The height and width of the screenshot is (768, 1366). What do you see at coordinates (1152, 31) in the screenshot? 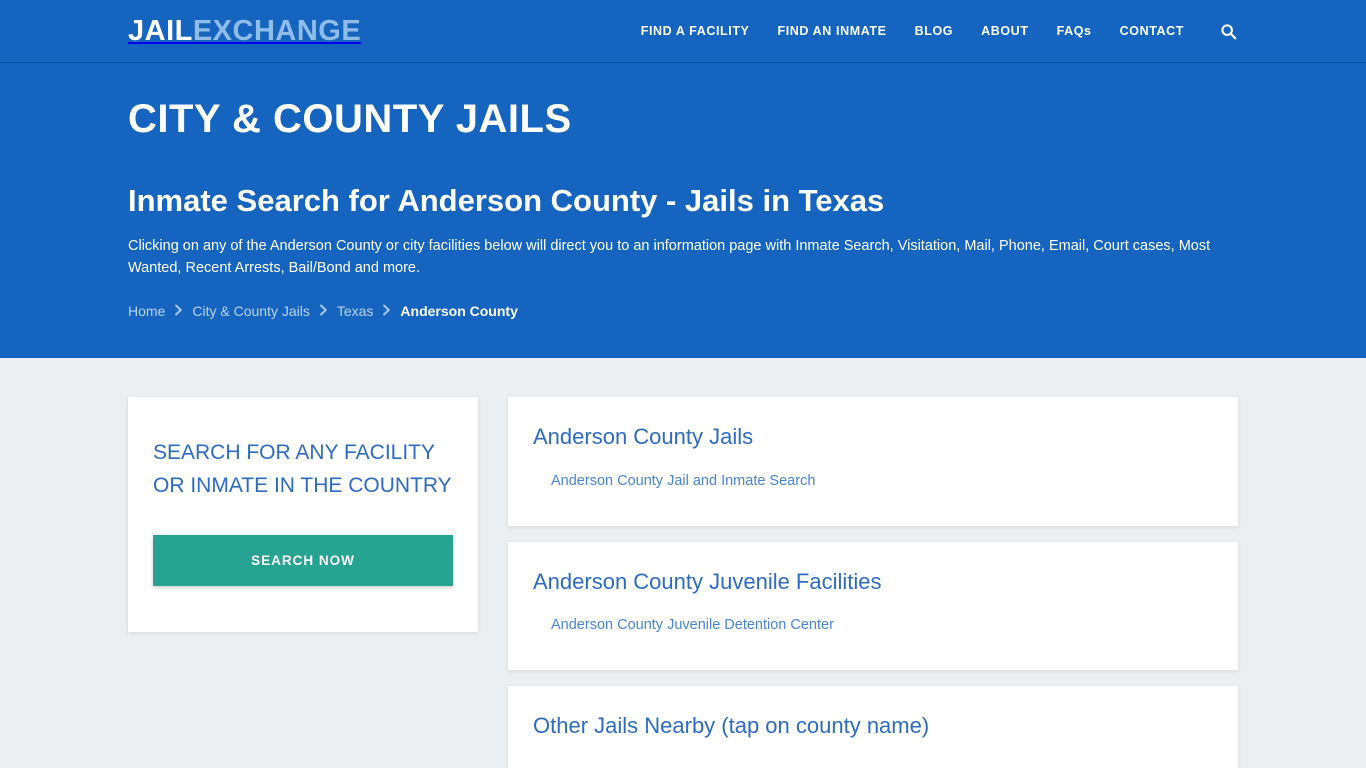
I see `nav-item-contact: CONTACT` at bounding box center [1152, 31].